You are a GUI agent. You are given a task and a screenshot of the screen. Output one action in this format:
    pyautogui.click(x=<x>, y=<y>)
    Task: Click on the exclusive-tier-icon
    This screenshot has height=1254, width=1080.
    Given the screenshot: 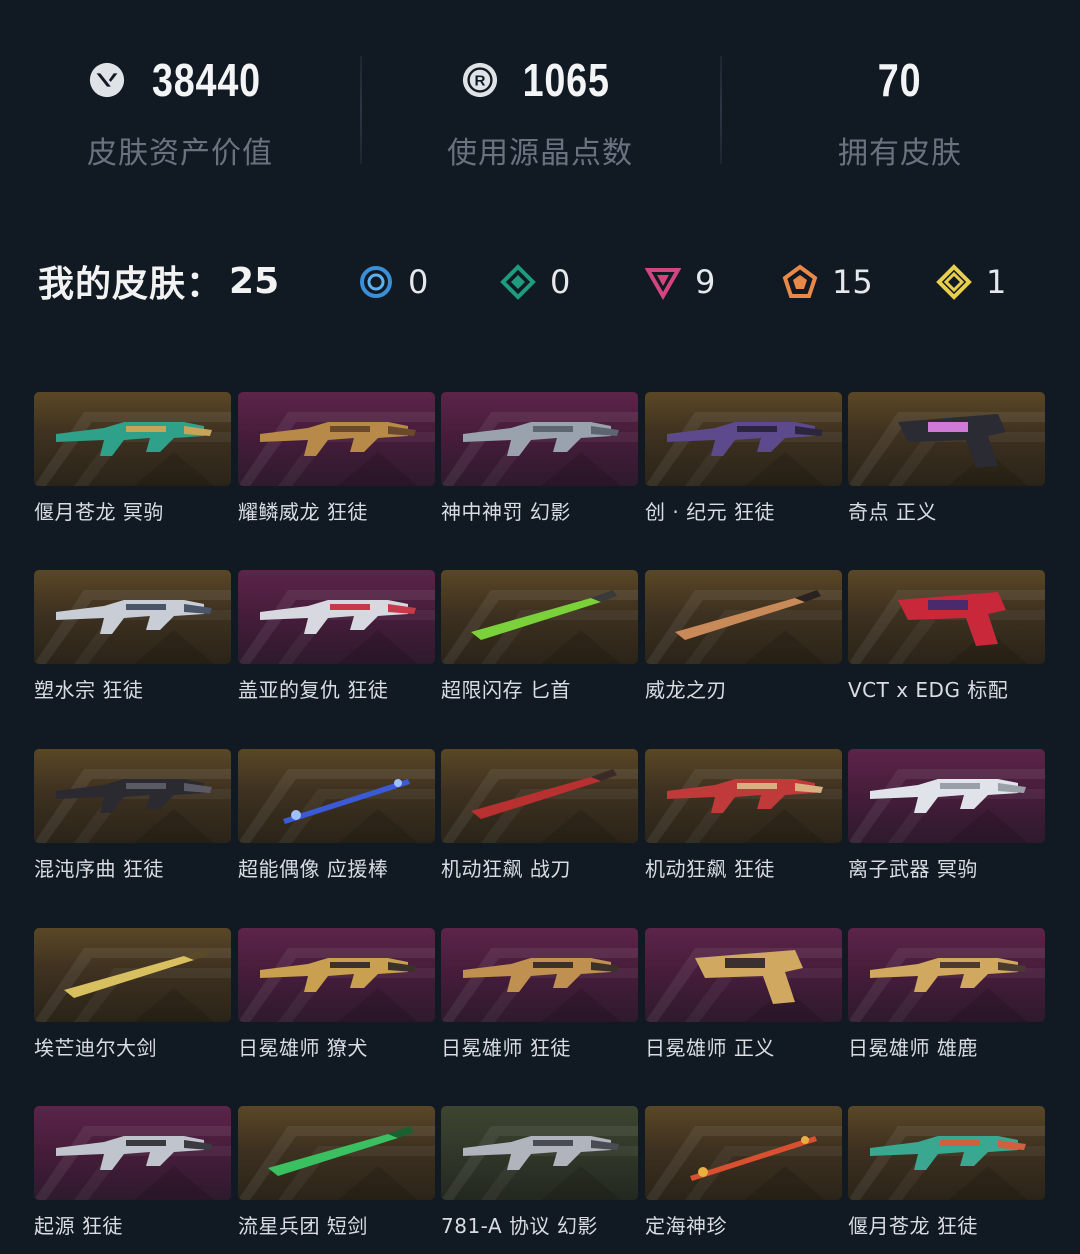 What is the action you would take?
    pyautogui.click(x=800, y=281)
    